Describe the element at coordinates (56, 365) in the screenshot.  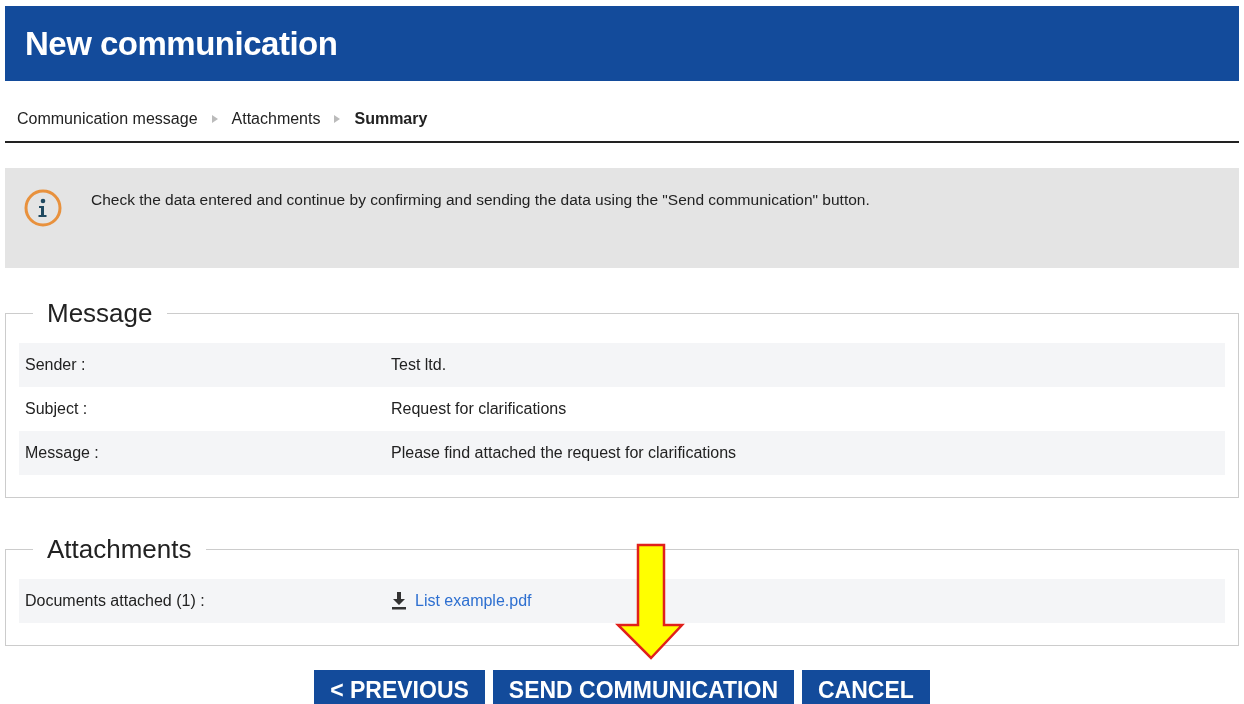
I see `field-label: Sender :` at that location.